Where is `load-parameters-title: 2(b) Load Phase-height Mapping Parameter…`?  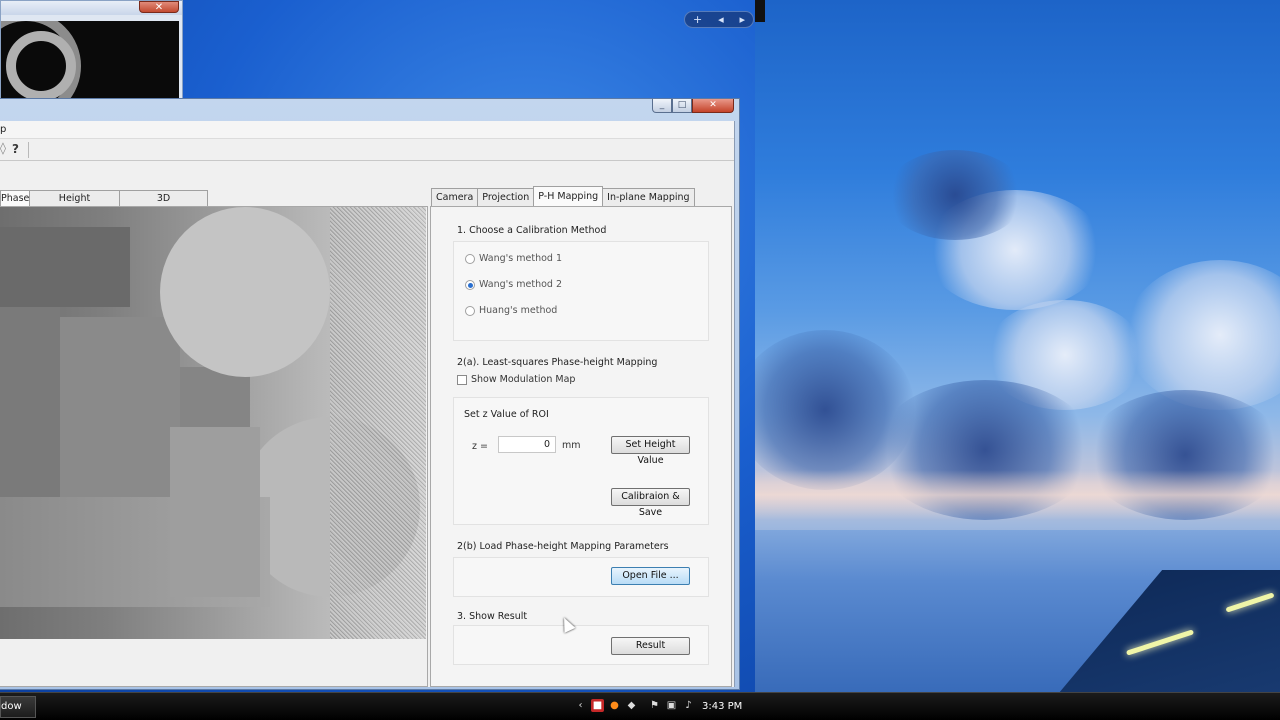
load-parameters-title: 2(b) Load Phase-height Mapping Parameter… is located at coordinates (563, 546).